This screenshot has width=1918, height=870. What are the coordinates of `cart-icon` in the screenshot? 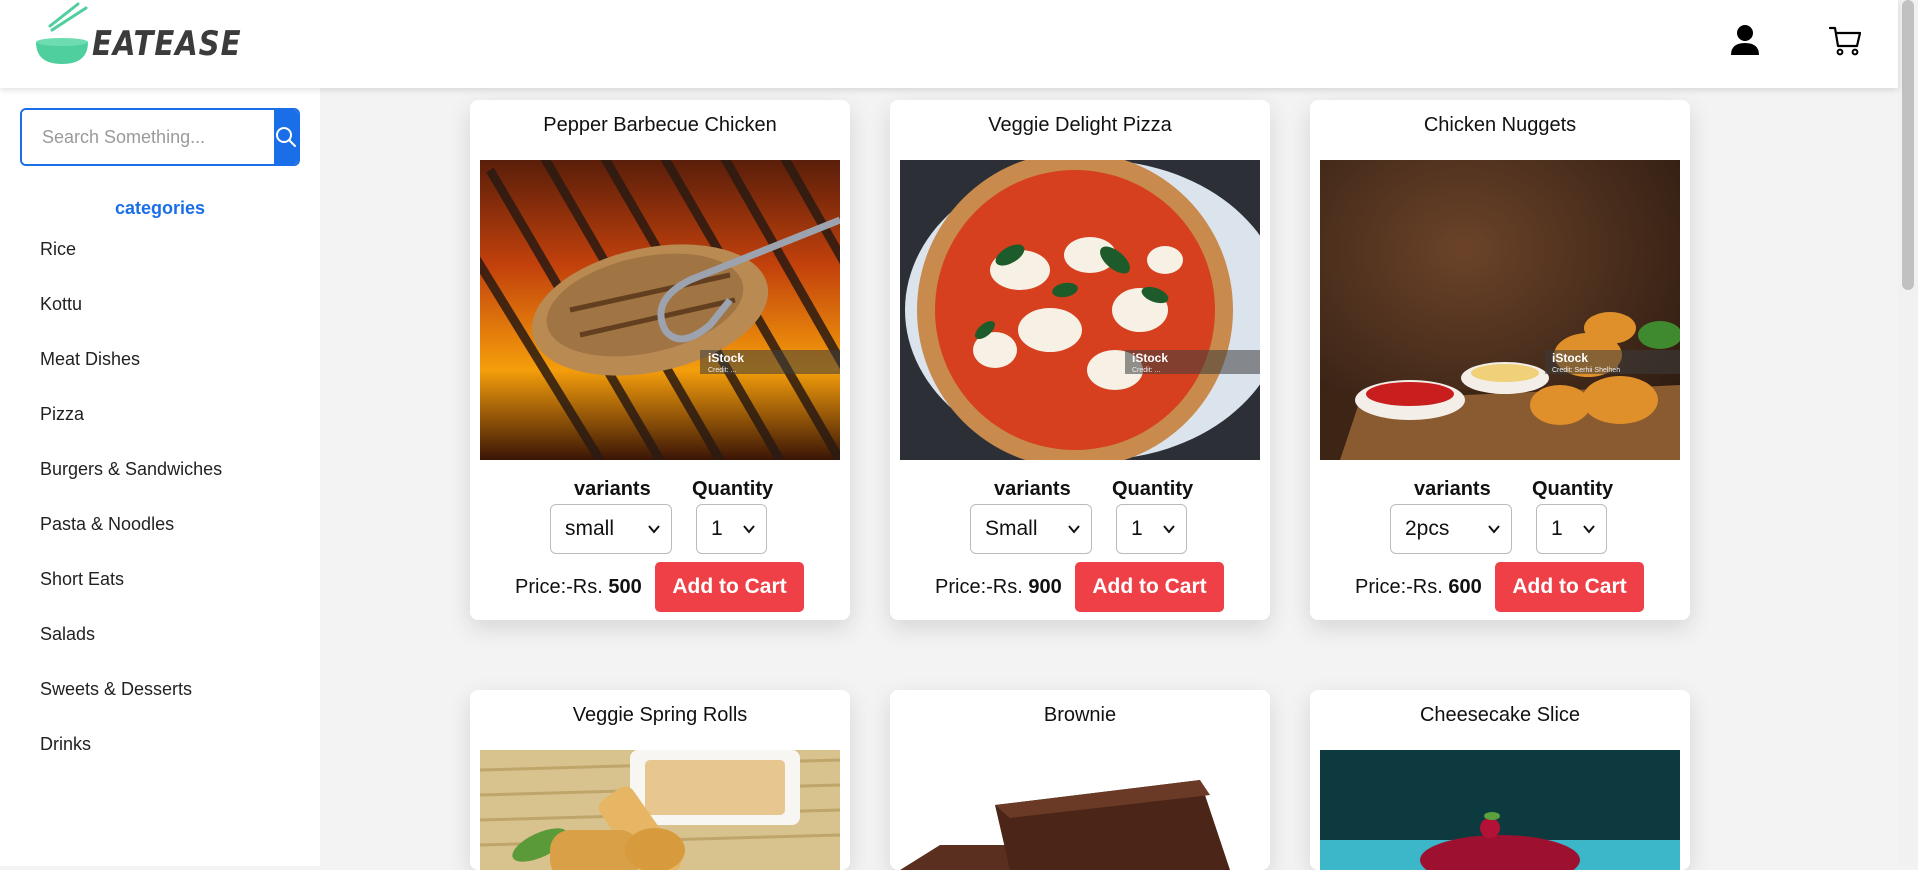 It's located at (1845, 41).